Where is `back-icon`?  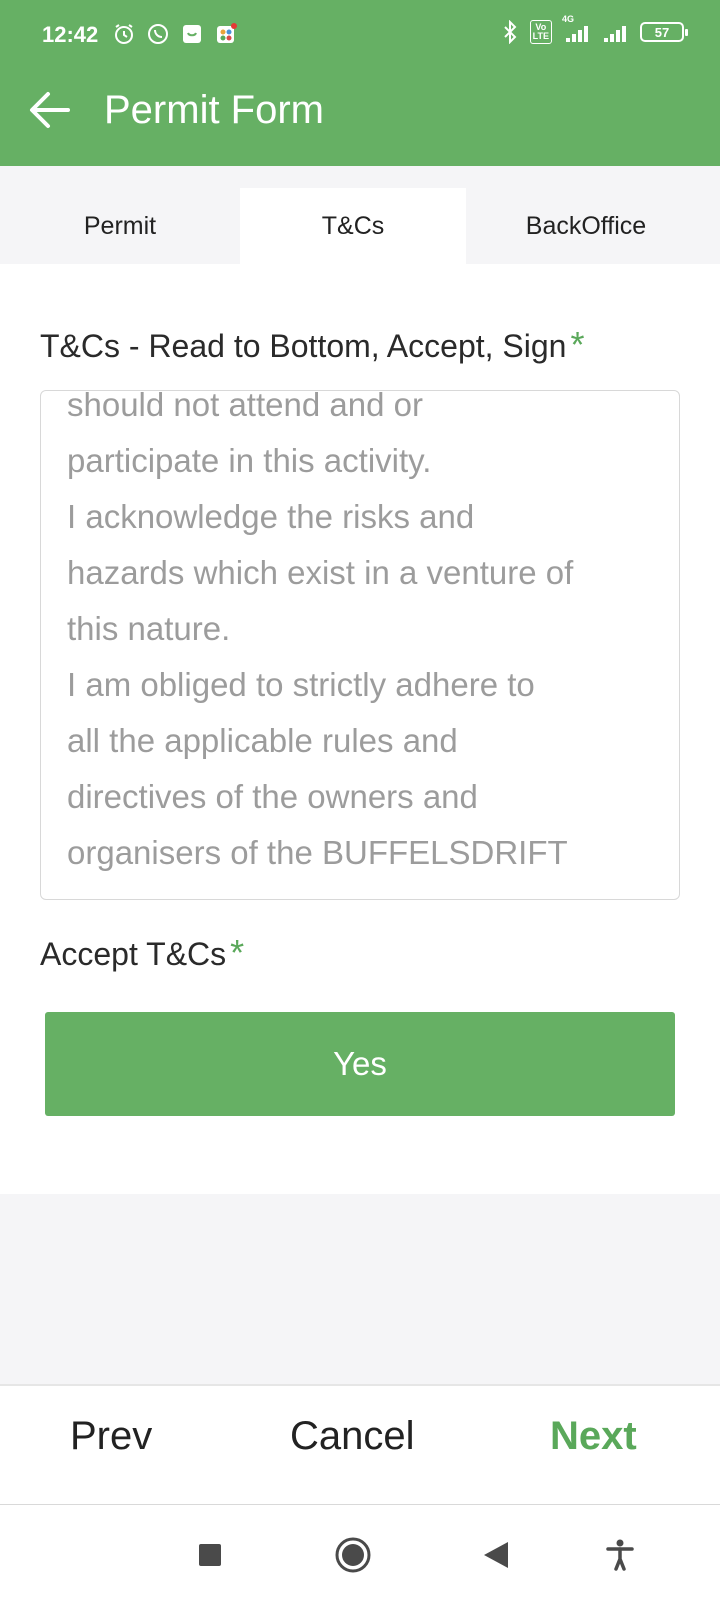
back-icon is located at coordinates (496, 1555).